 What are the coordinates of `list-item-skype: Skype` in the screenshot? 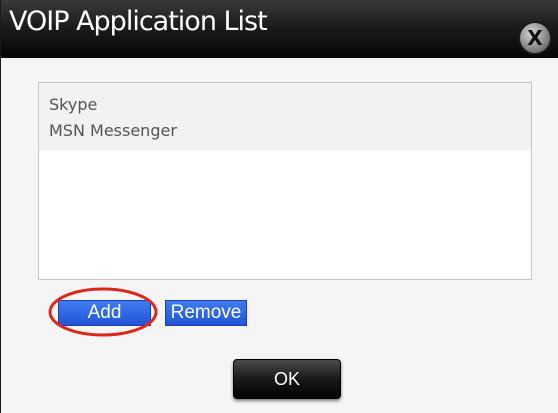 It's located at (285, 105).